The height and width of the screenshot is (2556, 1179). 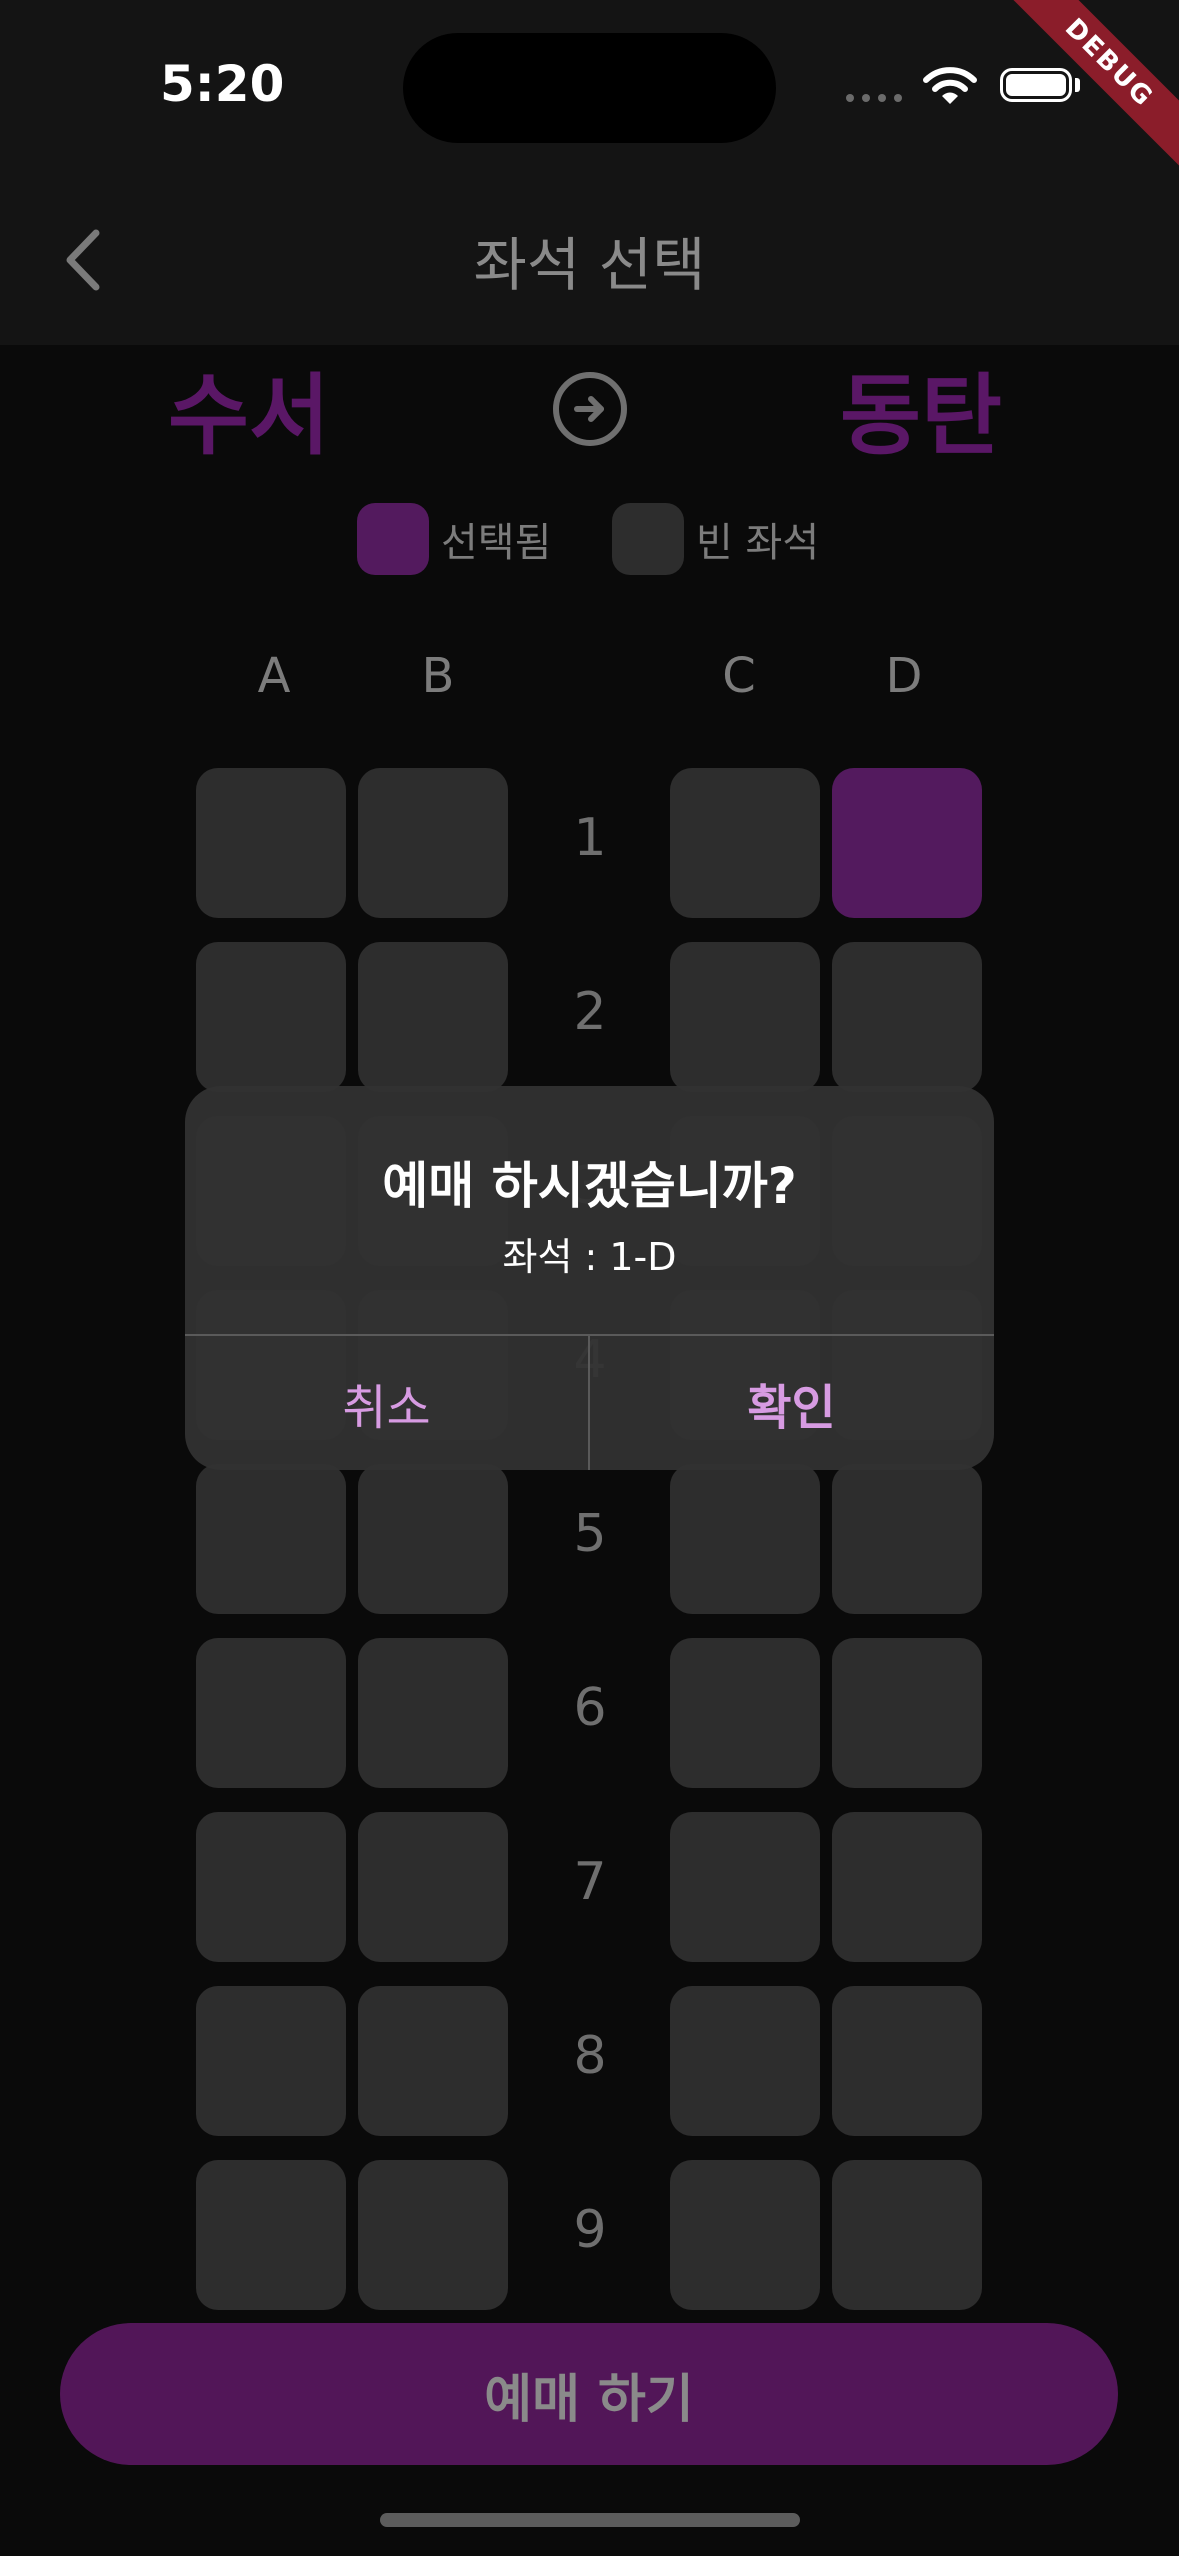 I want to click on battery-icon, so click(x=1036, y=85).